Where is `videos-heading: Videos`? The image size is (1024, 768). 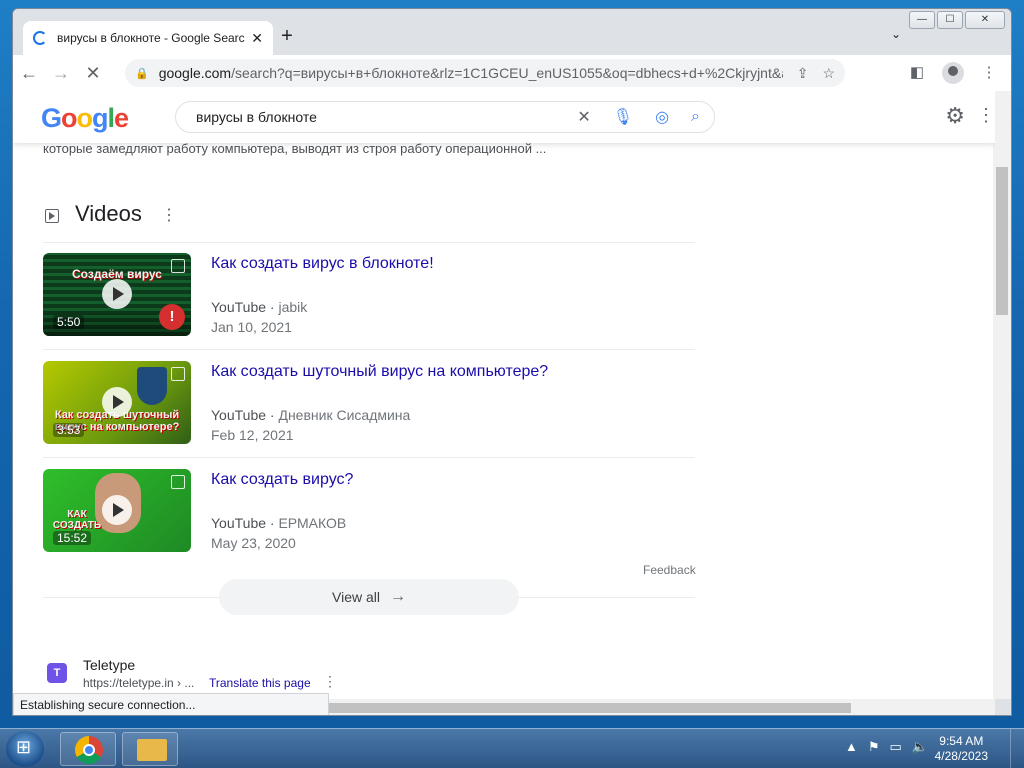
videos-heading: Videos is located at coordinates (108, 213).